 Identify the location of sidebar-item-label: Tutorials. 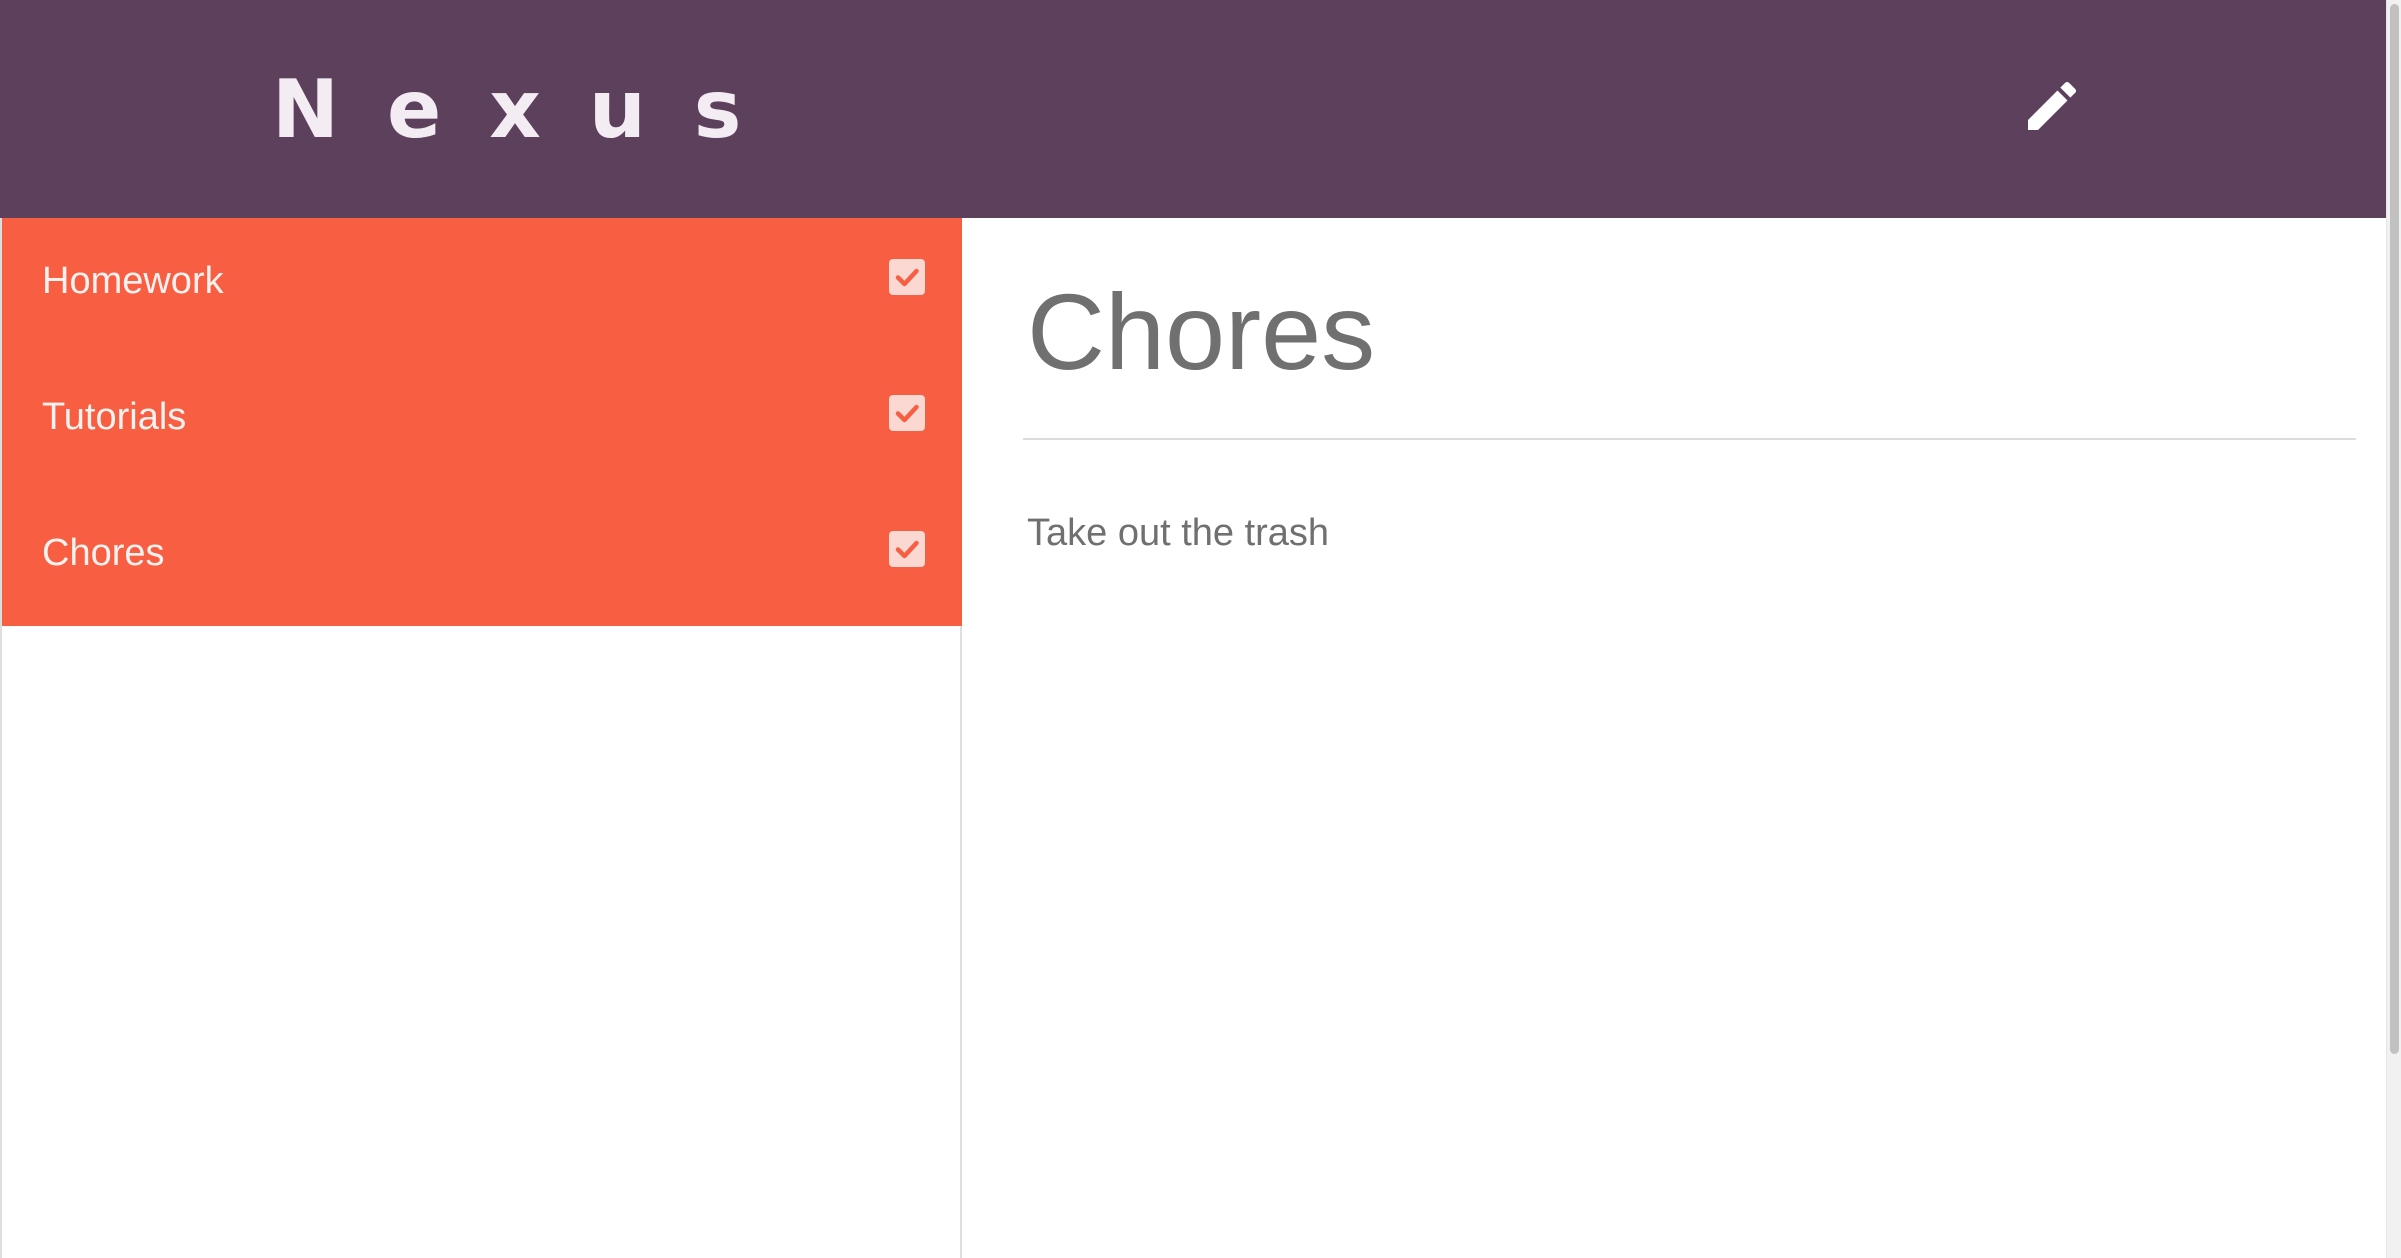
(114, 417).